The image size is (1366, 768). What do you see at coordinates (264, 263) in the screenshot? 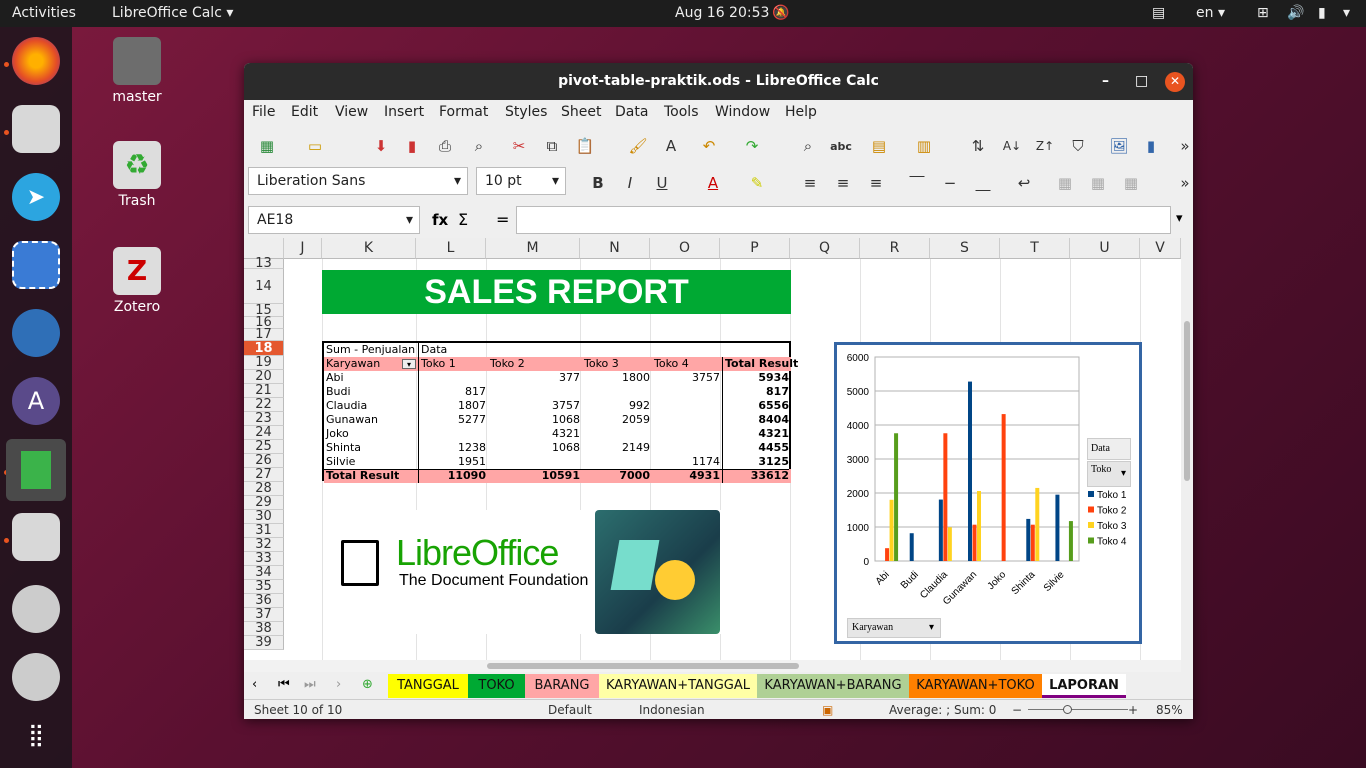
I see `row-header: 13` at bounding box center [264, 263].